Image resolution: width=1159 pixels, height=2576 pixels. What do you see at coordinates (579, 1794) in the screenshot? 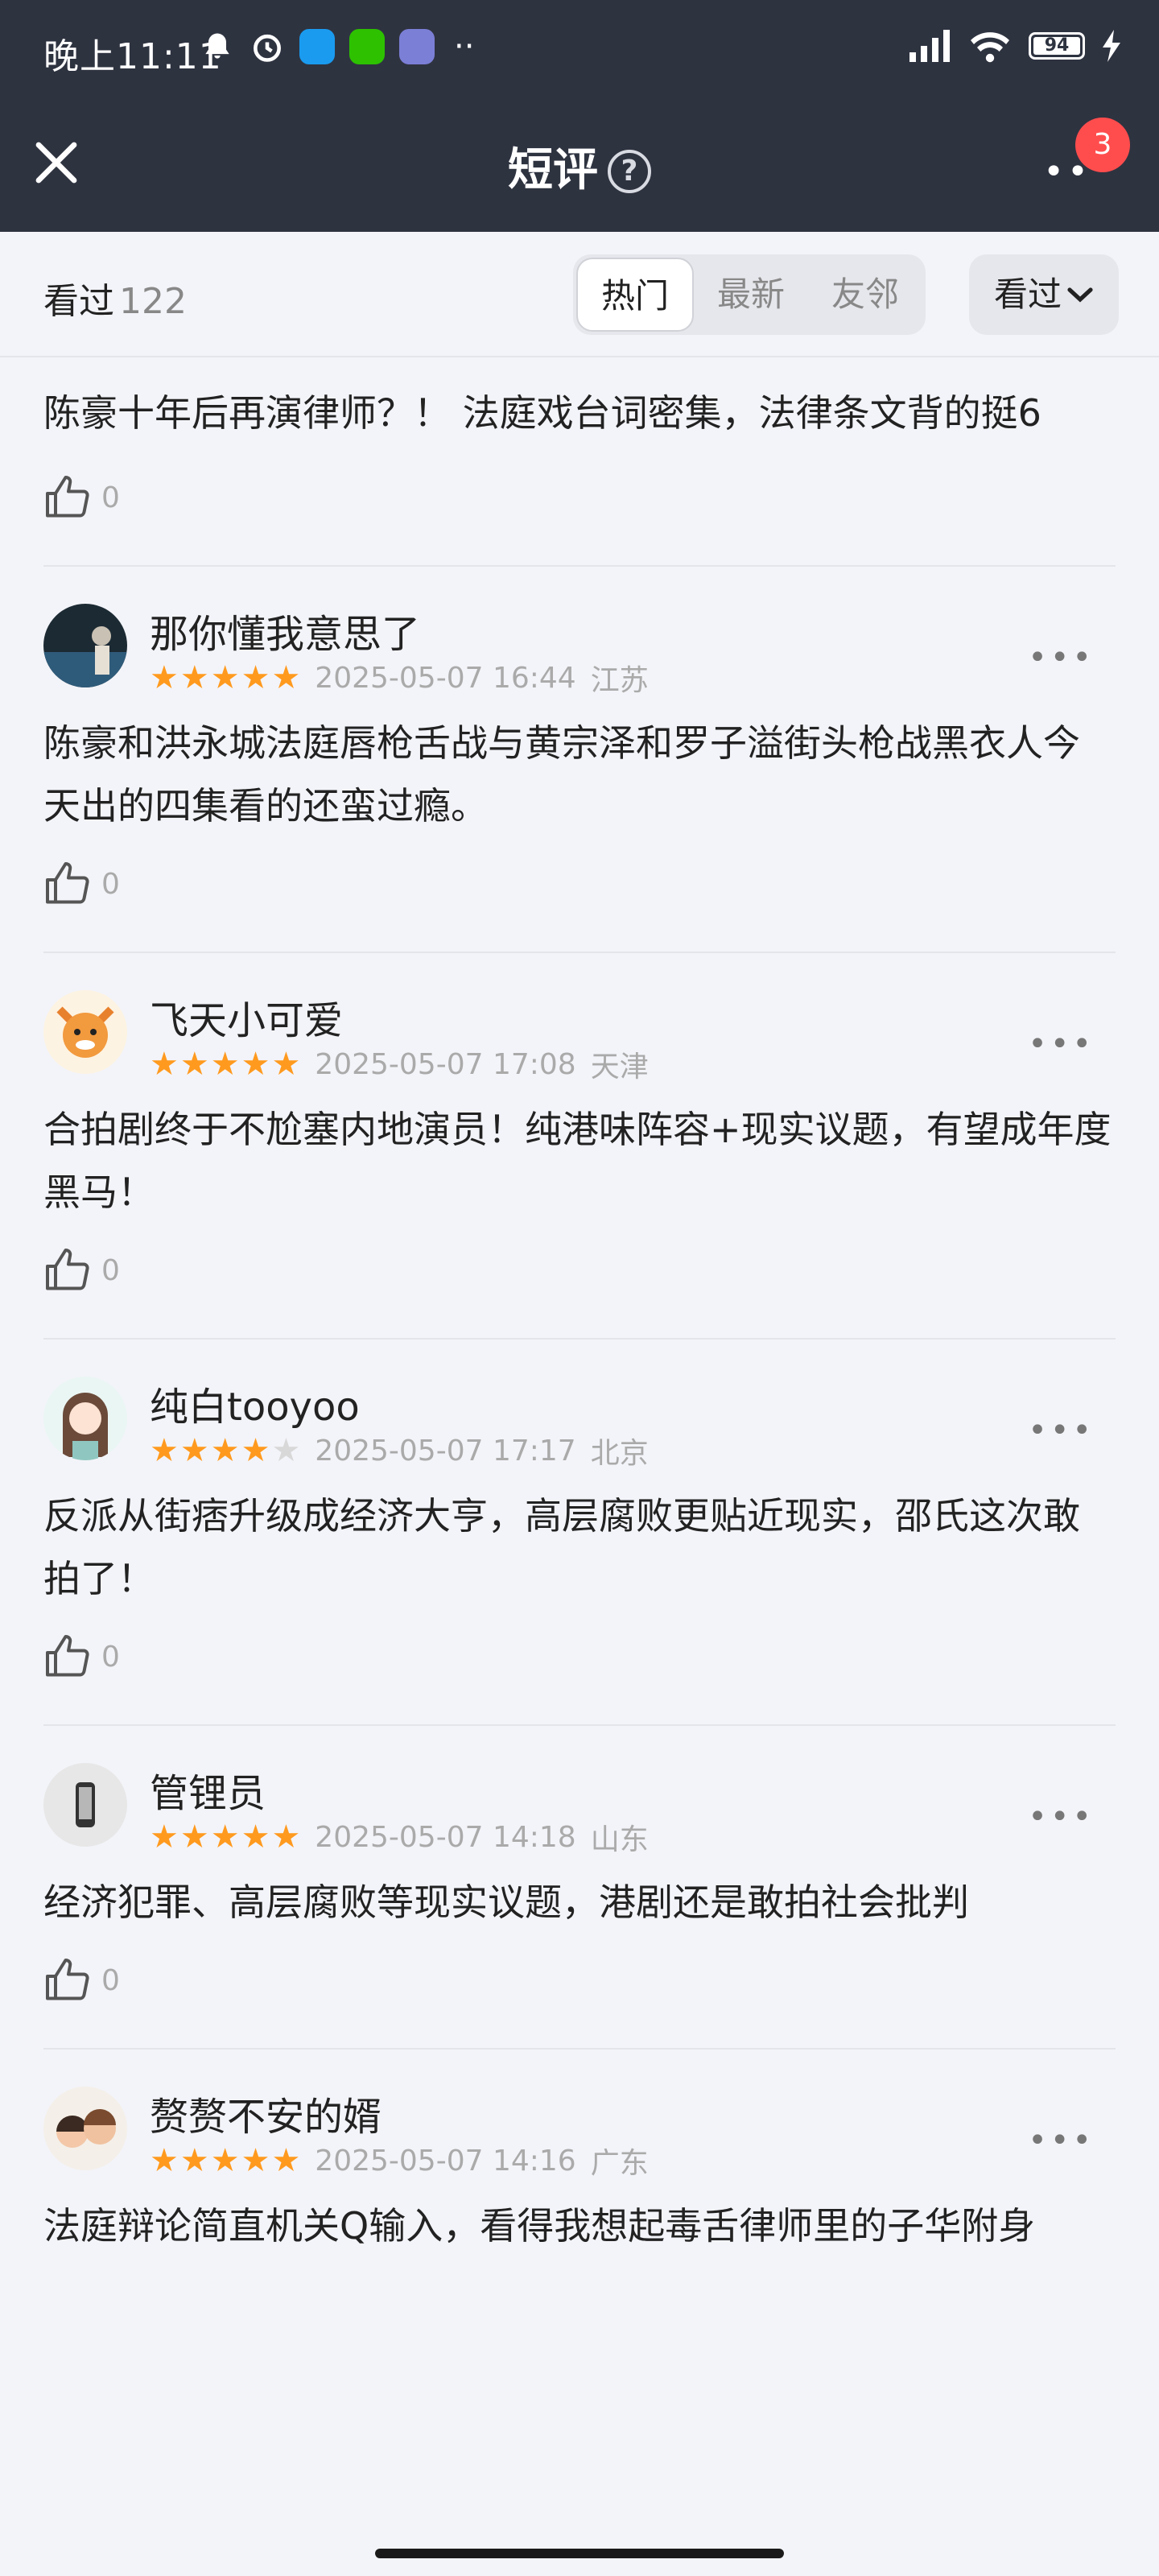
I see `review-header: 管锂员 ★ ★ ★ ★ ★ 2025-05-07 14:18 山东 •••` at bounding box center [579, 1794].